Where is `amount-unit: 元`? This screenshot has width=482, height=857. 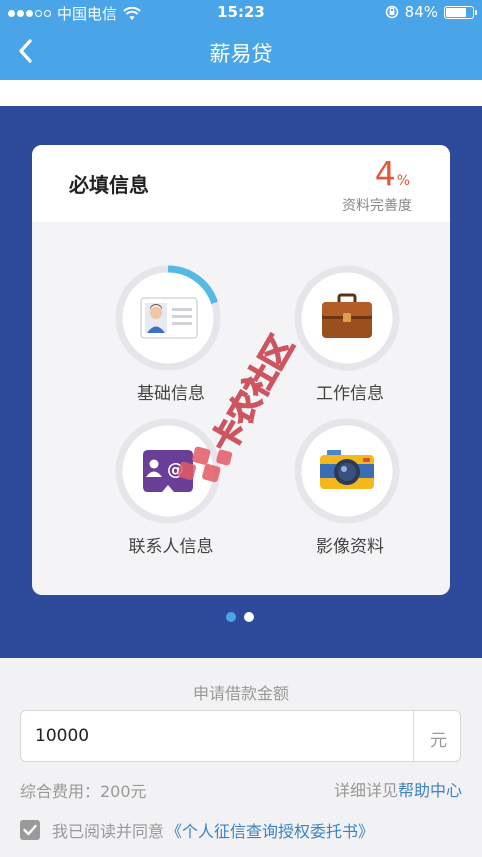 amount-unit: 元 is located at coordinates (438, 741).